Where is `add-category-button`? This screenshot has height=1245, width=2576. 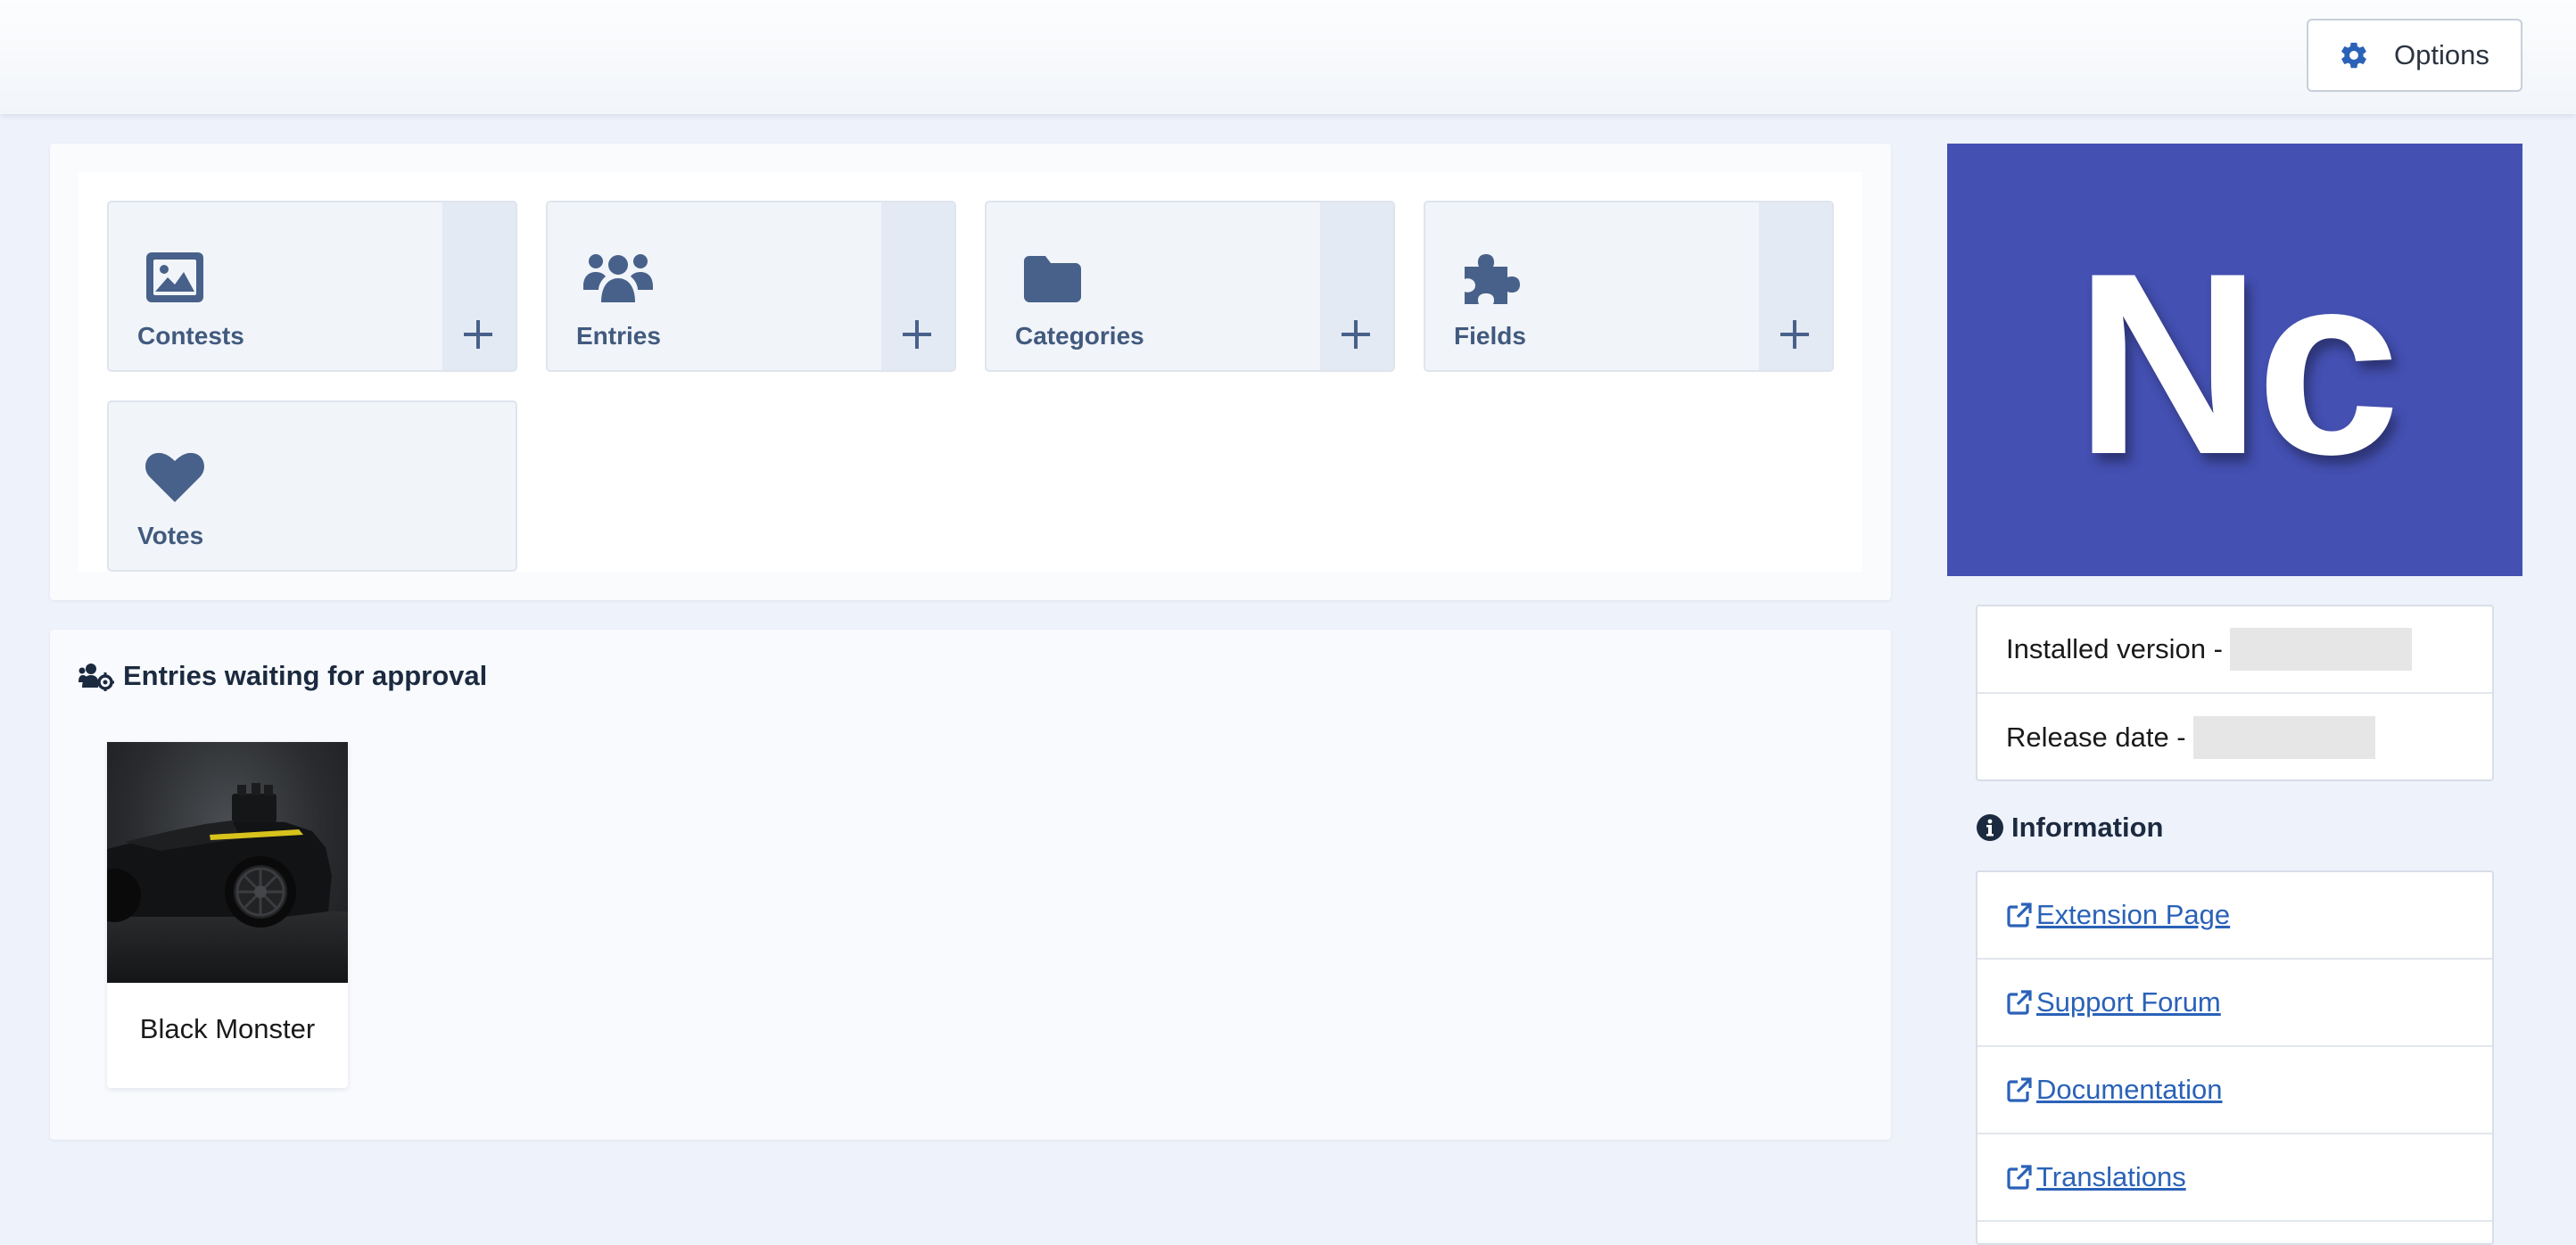
add-category-button is located at coordinates (1356, 286).